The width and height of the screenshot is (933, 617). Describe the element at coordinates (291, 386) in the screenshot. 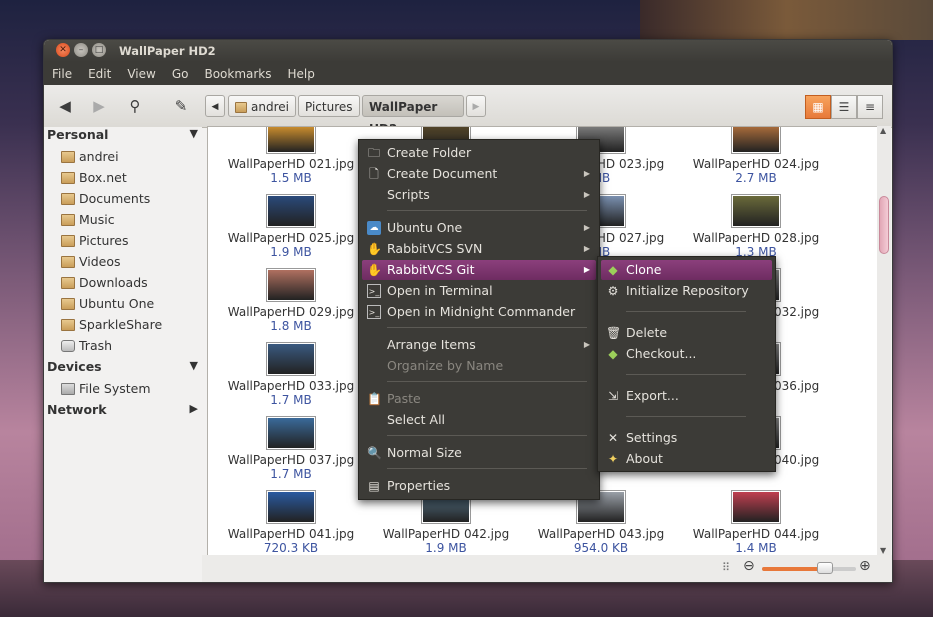

I see `file-name: WallPaperHD 033.jpg` at that location.